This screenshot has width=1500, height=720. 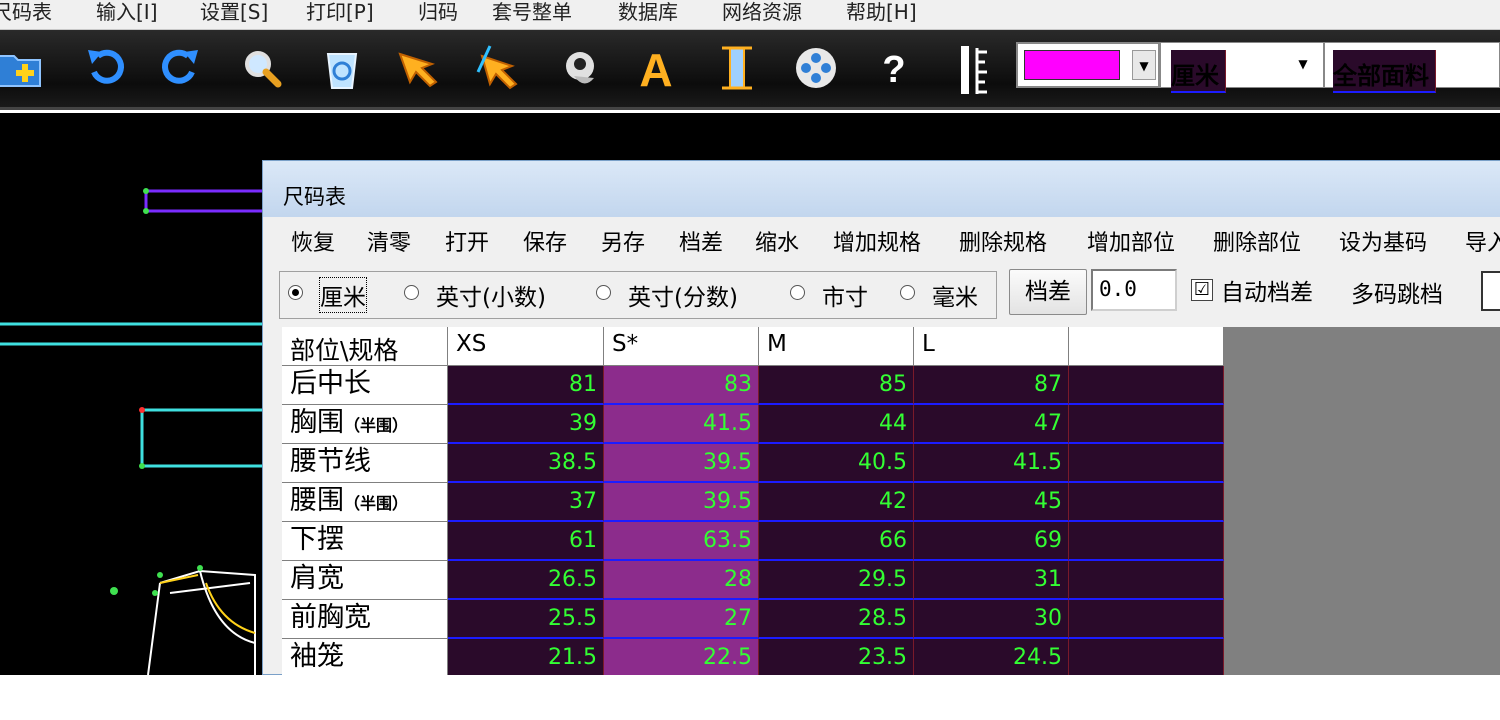 What do you see at coordinates (681, 385) in the screenshot?
I see `measurement-cell: 83` at bounding box center [681, 385].